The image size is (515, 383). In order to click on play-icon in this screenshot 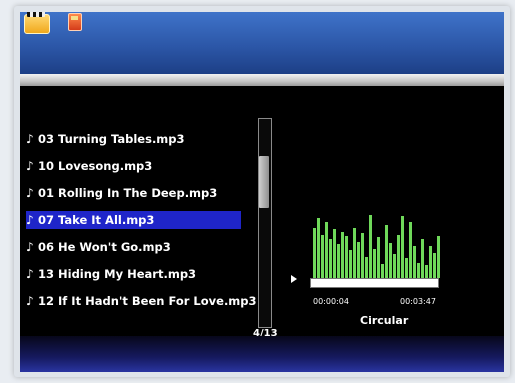, I will do `click(294, 279)`.